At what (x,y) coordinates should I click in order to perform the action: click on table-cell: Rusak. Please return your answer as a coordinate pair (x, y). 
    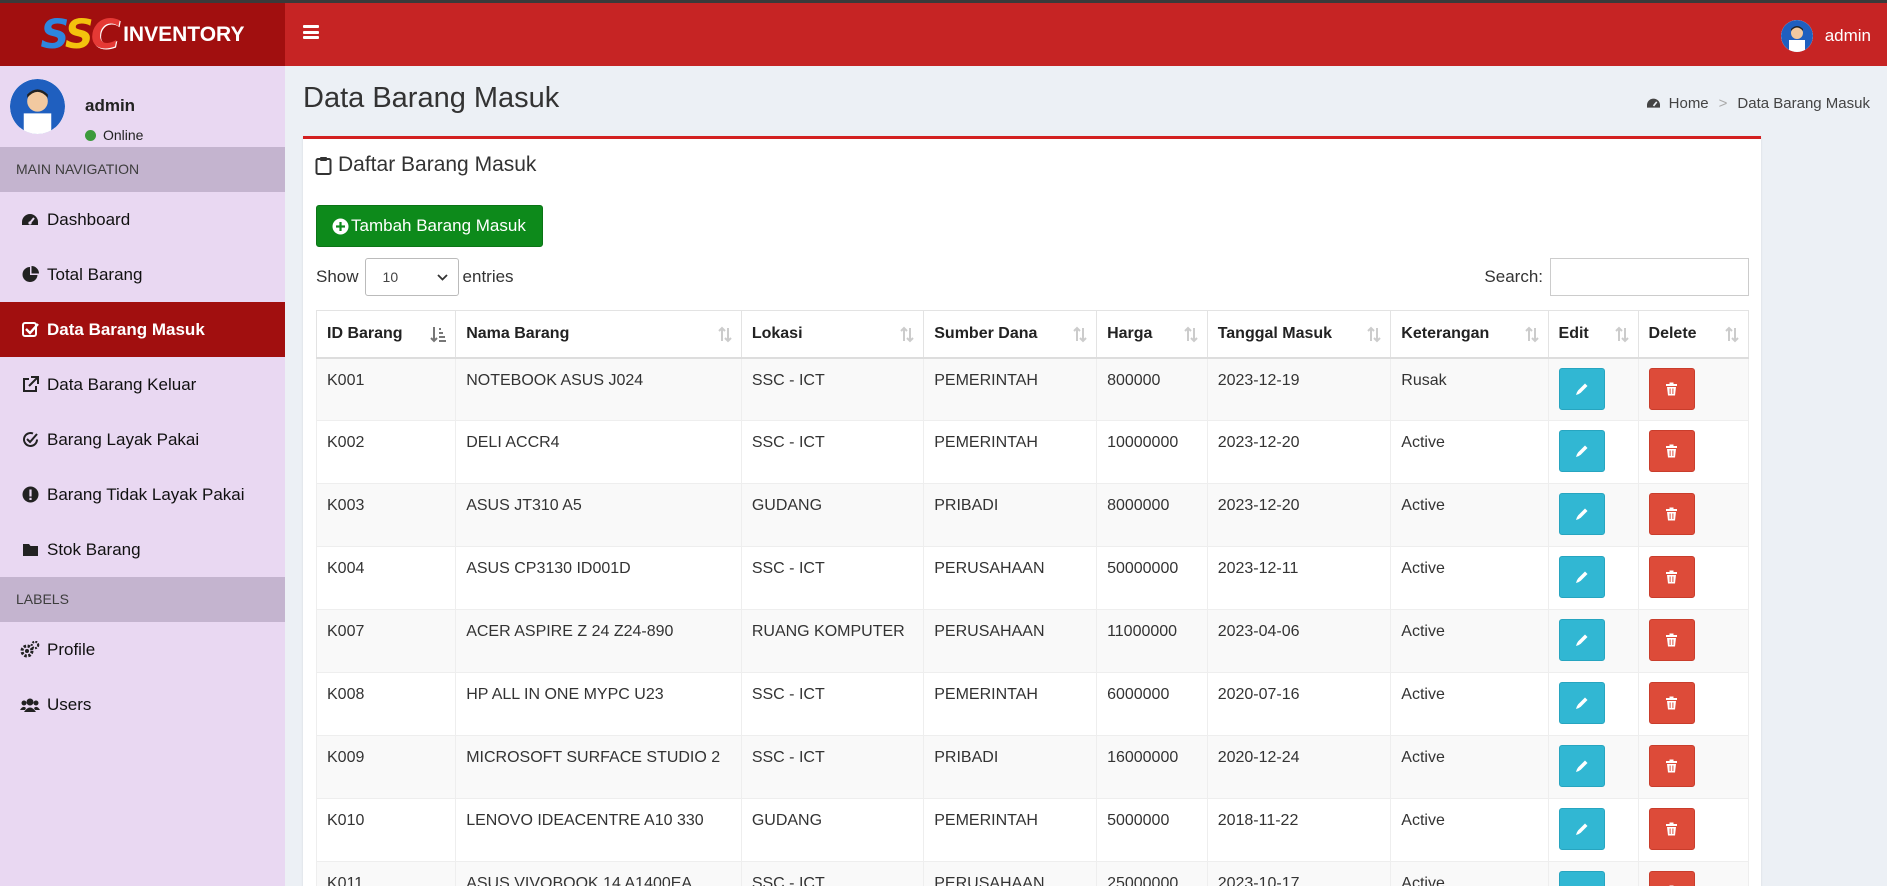
    Looking at the image, I should click on (1469, 389).